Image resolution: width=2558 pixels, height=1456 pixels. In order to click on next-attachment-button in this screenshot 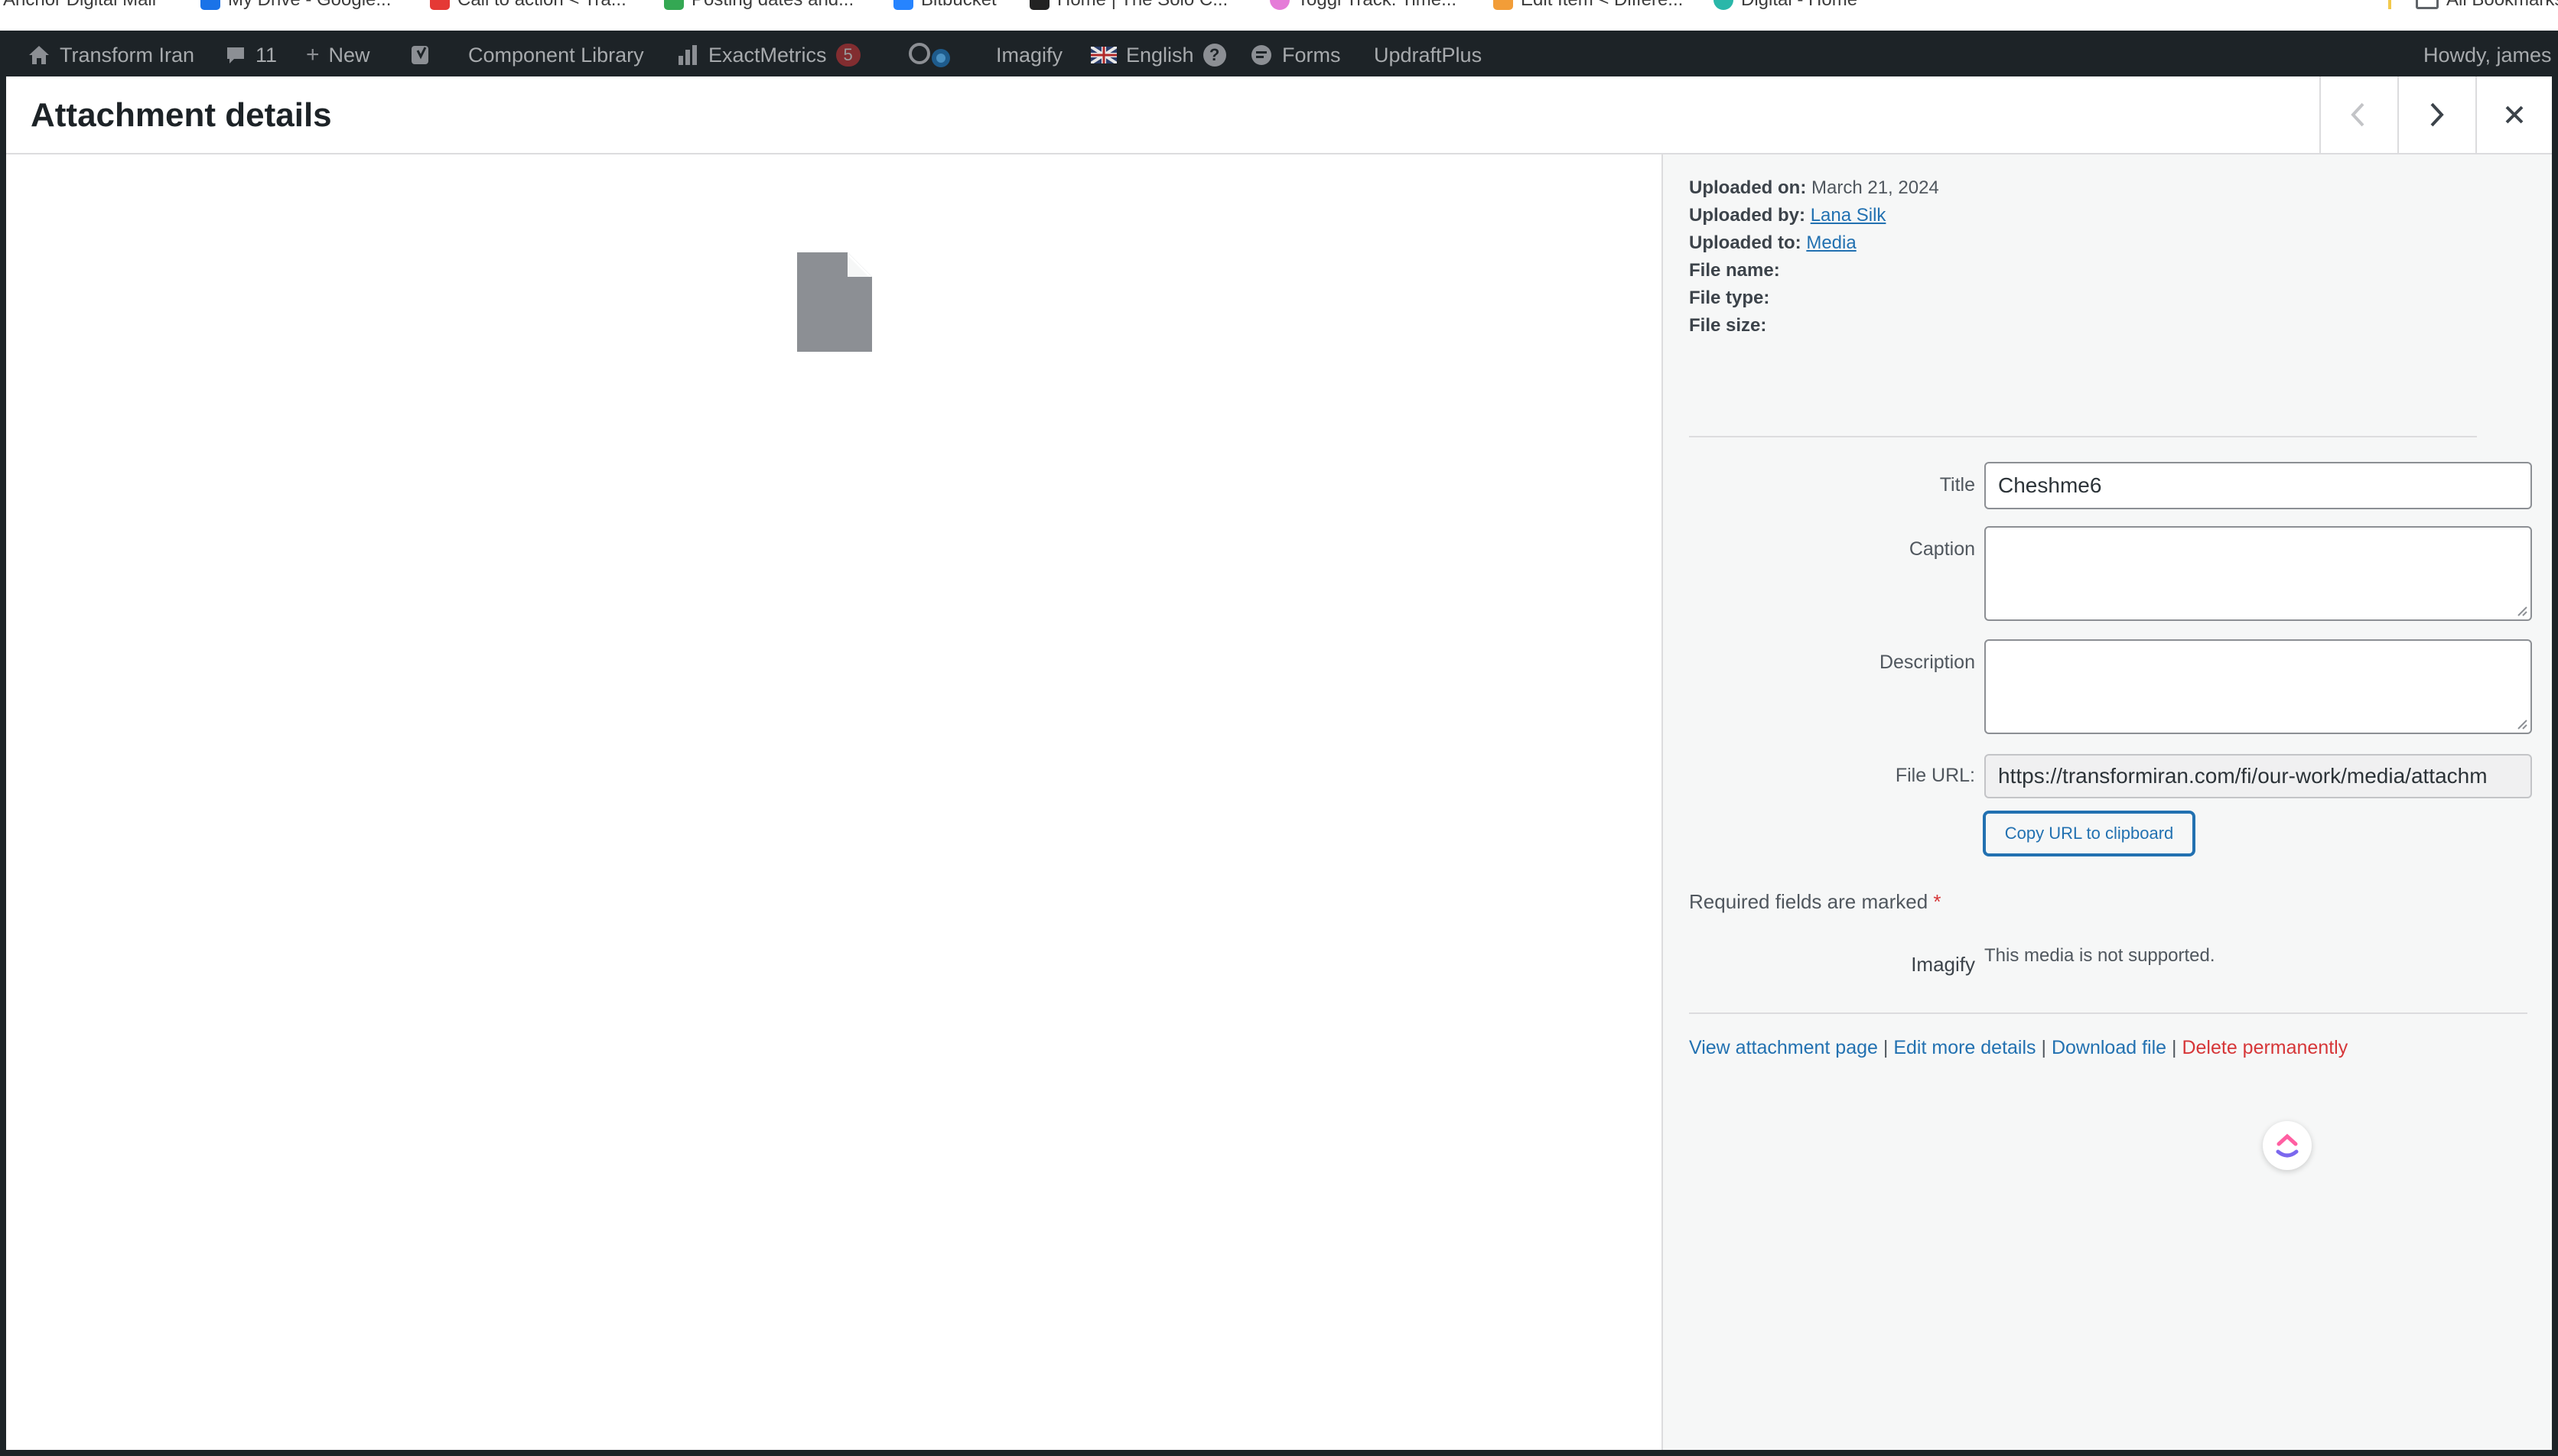, I will do `click(2435, 114)`.